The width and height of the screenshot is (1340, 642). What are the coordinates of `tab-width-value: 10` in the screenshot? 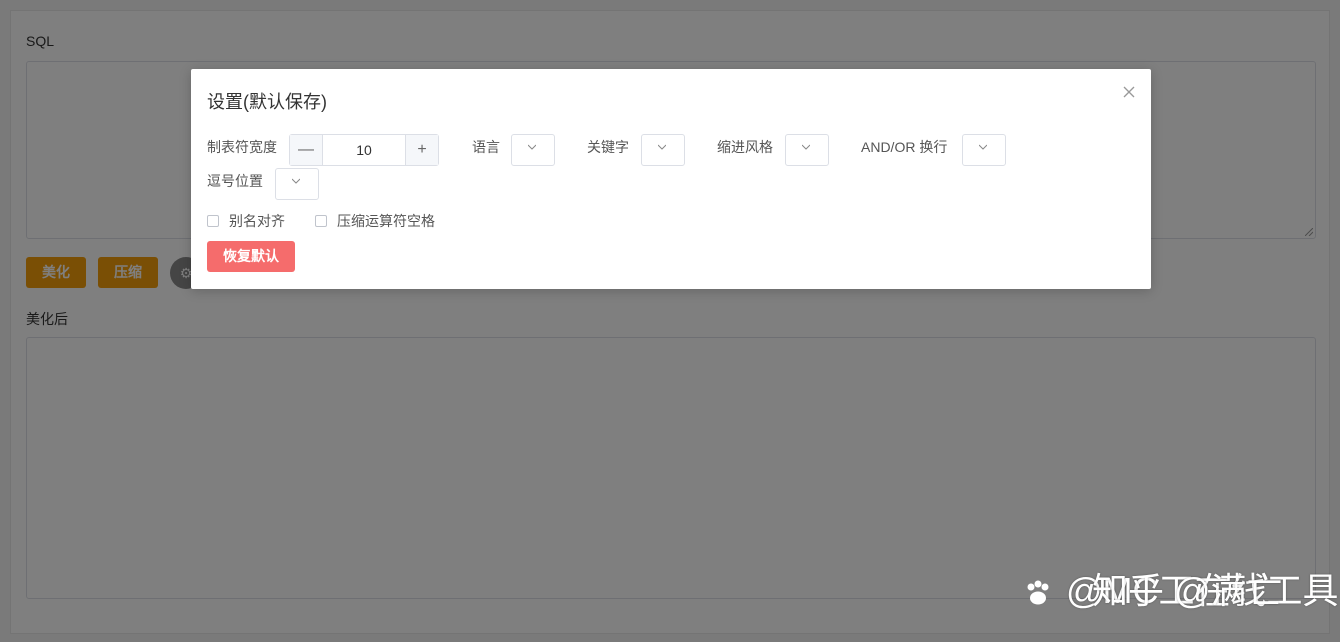 It's located at (364, 150).